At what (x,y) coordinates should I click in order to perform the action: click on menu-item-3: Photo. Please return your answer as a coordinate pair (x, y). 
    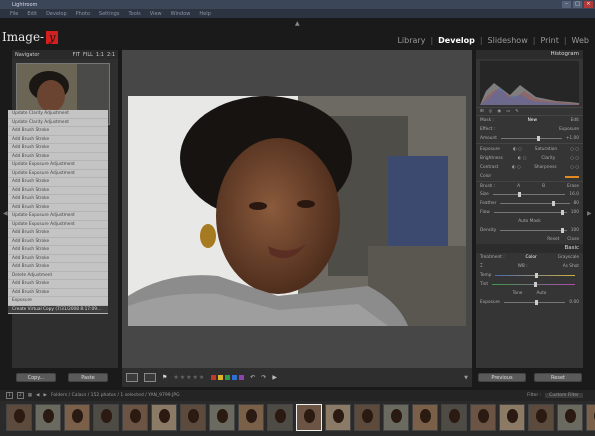
    Looking at the image, I should click on (83, 14).